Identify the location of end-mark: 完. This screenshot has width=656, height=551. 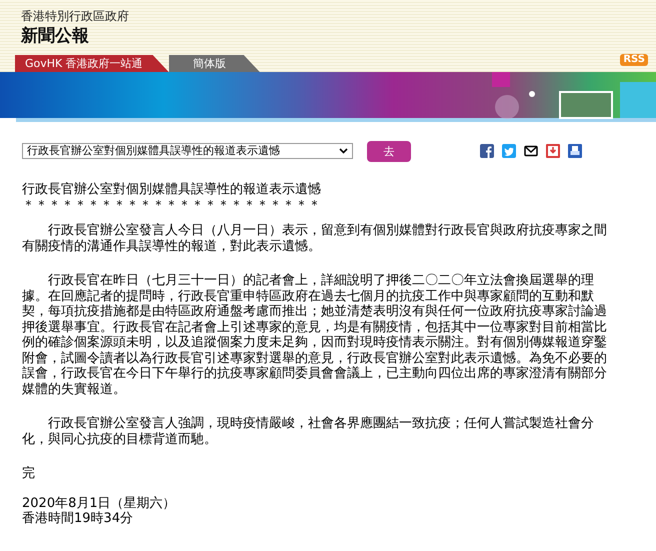
(29, 474).